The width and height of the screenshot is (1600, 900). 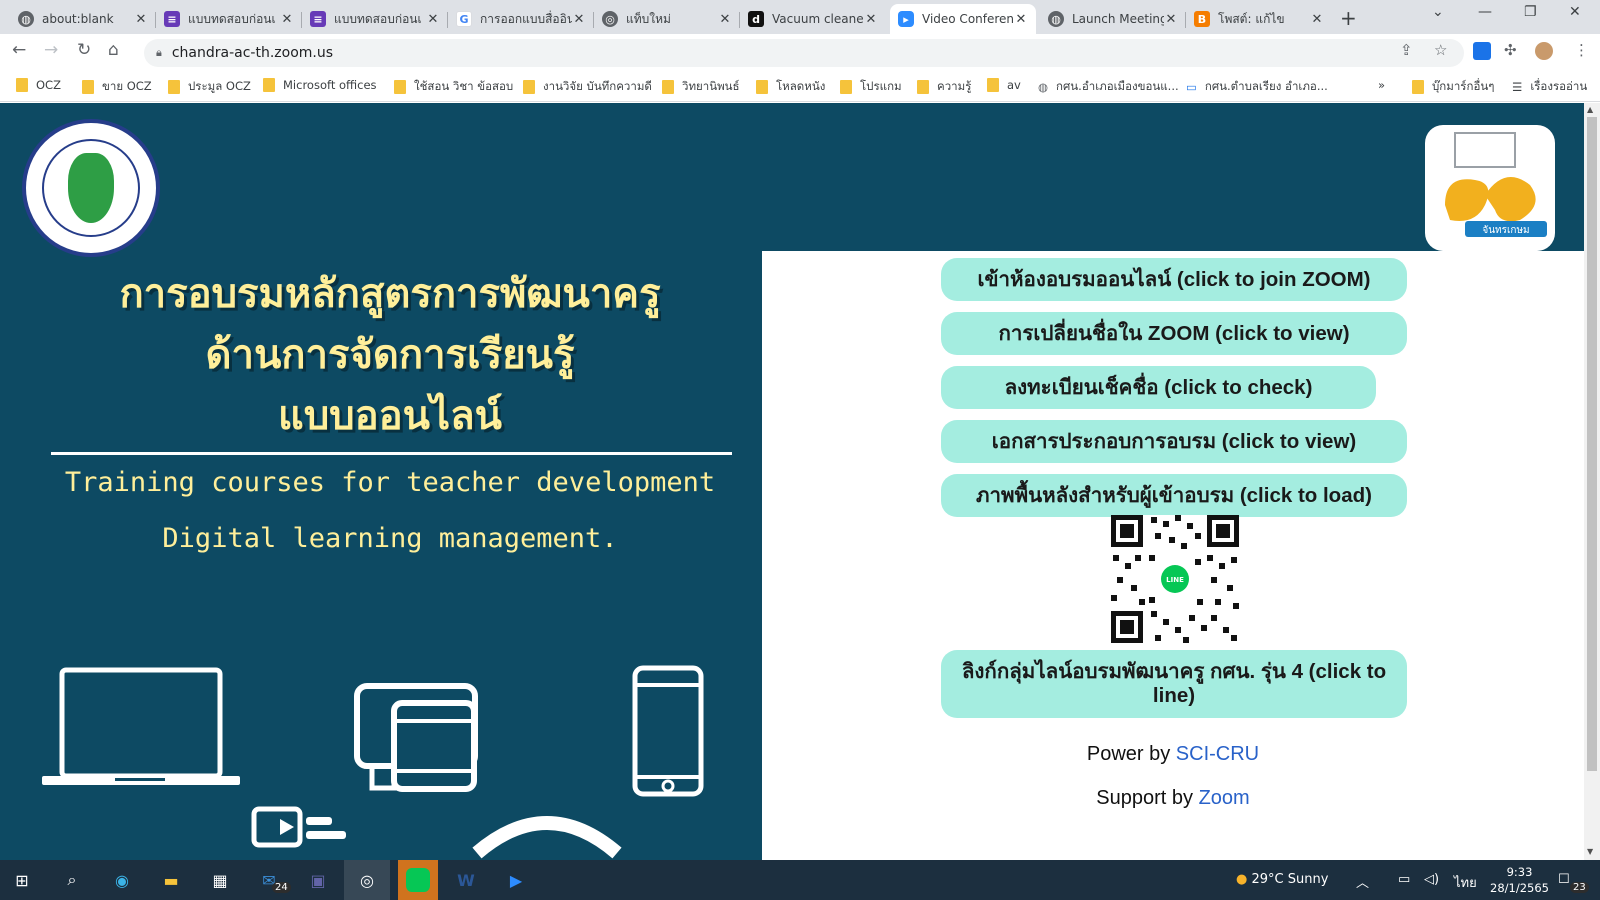 What do you see at coordinates (141, 726) in the screenshot?
I see `laptop-icon` at bounding box center [141, 726].